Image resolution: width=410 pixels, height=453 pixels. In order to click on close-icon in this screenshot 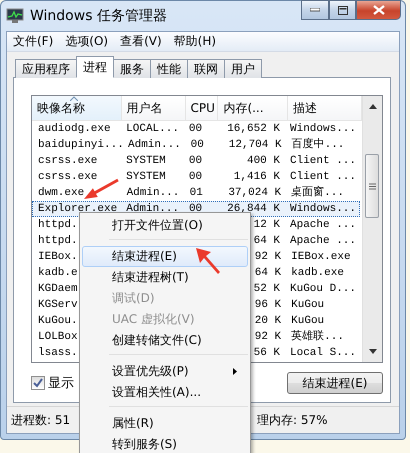, I will do `click(378, 10)`.